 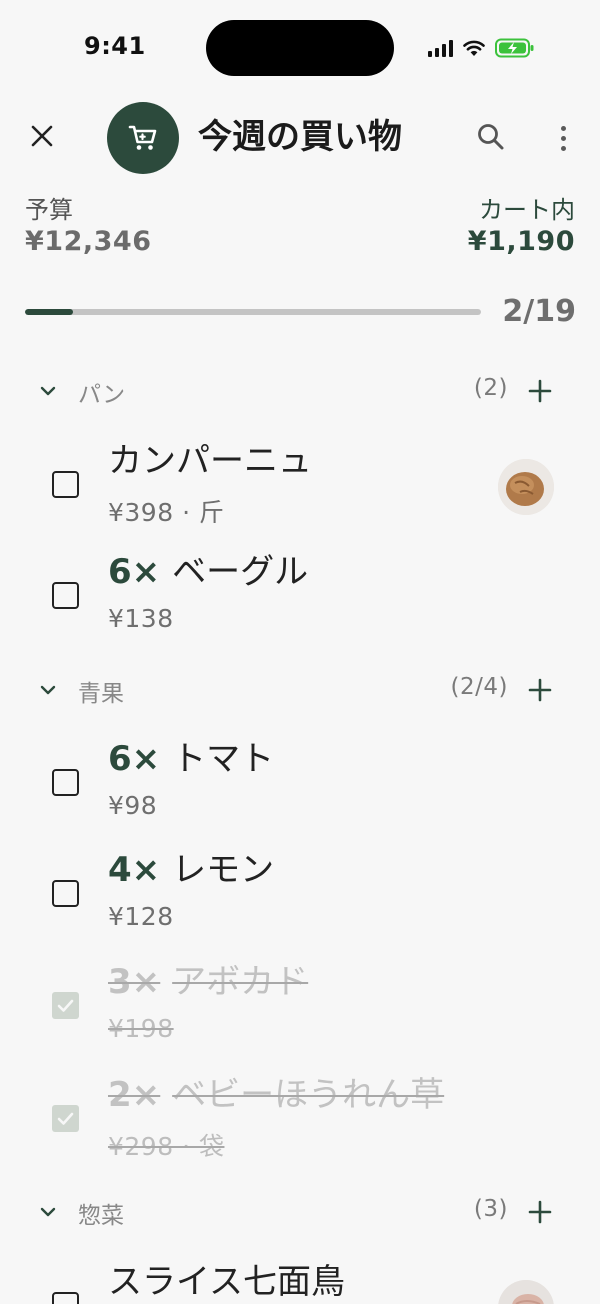 I want to click on item-price: ¥198, so click(x=141, y=1028).